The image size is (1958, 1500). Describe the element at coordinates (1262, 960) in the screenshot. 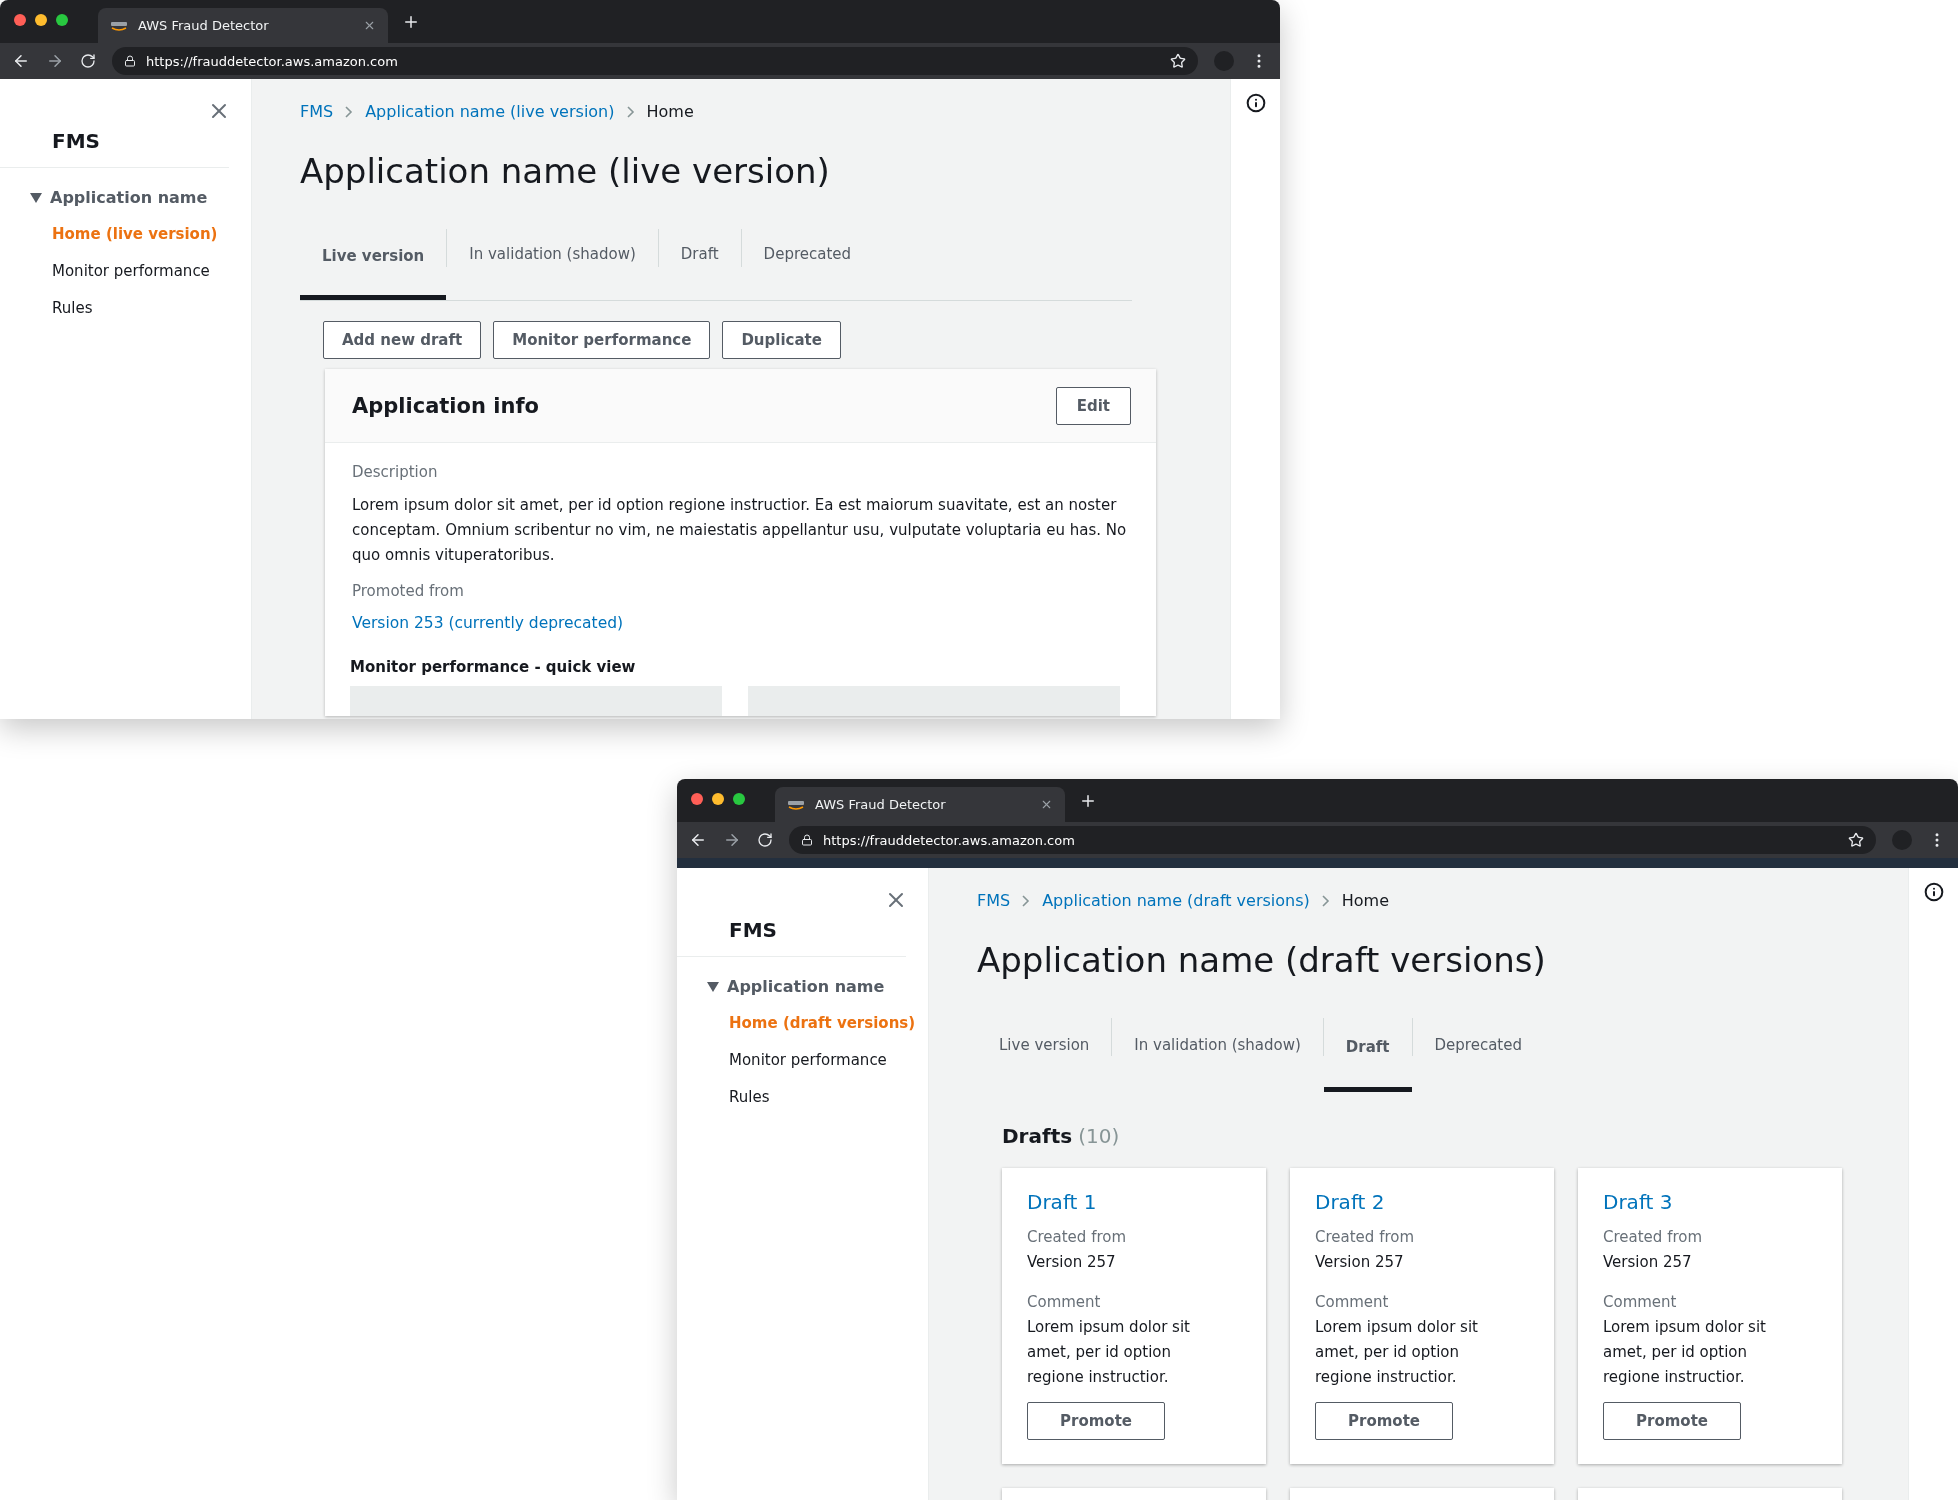

I see `page-title: Application name (draft versions)` at that location.